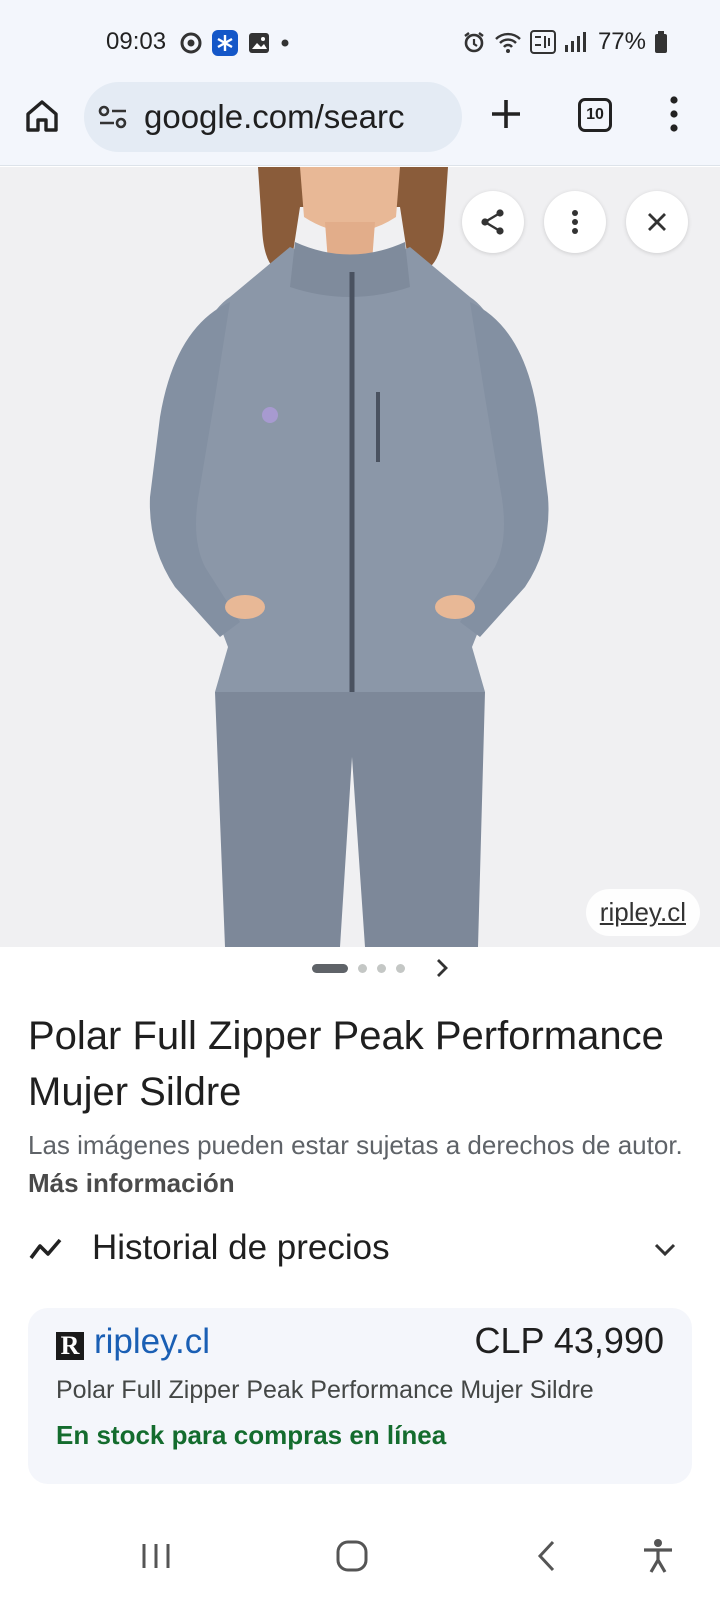 This screenshot has width=720, height=1600. Describe the element at coordinates (442, 968) in the screenshot. I see `chevron-right-icon` at that location.